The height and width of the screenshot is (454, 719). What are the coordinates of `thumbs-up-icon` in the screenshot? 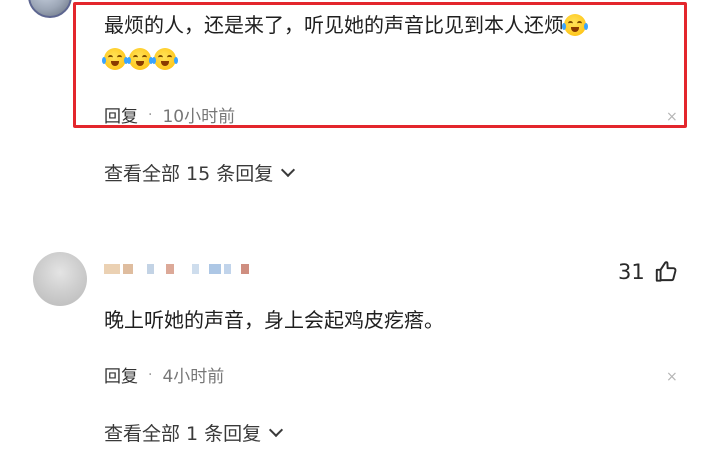 It's located at (666, 272).